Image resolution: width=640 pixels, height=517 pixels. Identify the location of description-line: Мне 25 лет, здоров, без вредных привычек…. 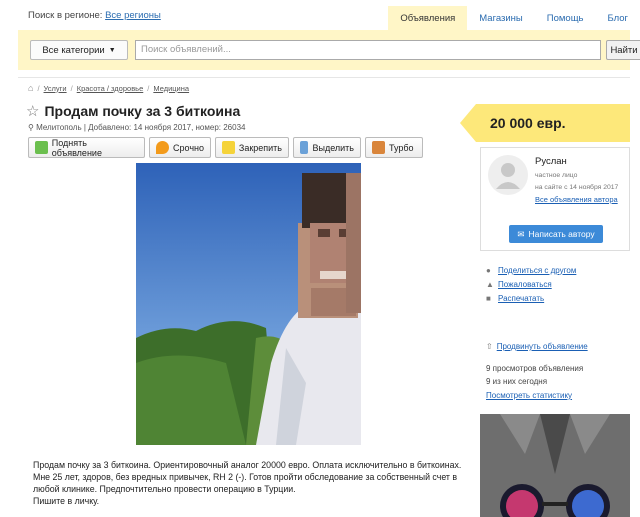
(245, 477).